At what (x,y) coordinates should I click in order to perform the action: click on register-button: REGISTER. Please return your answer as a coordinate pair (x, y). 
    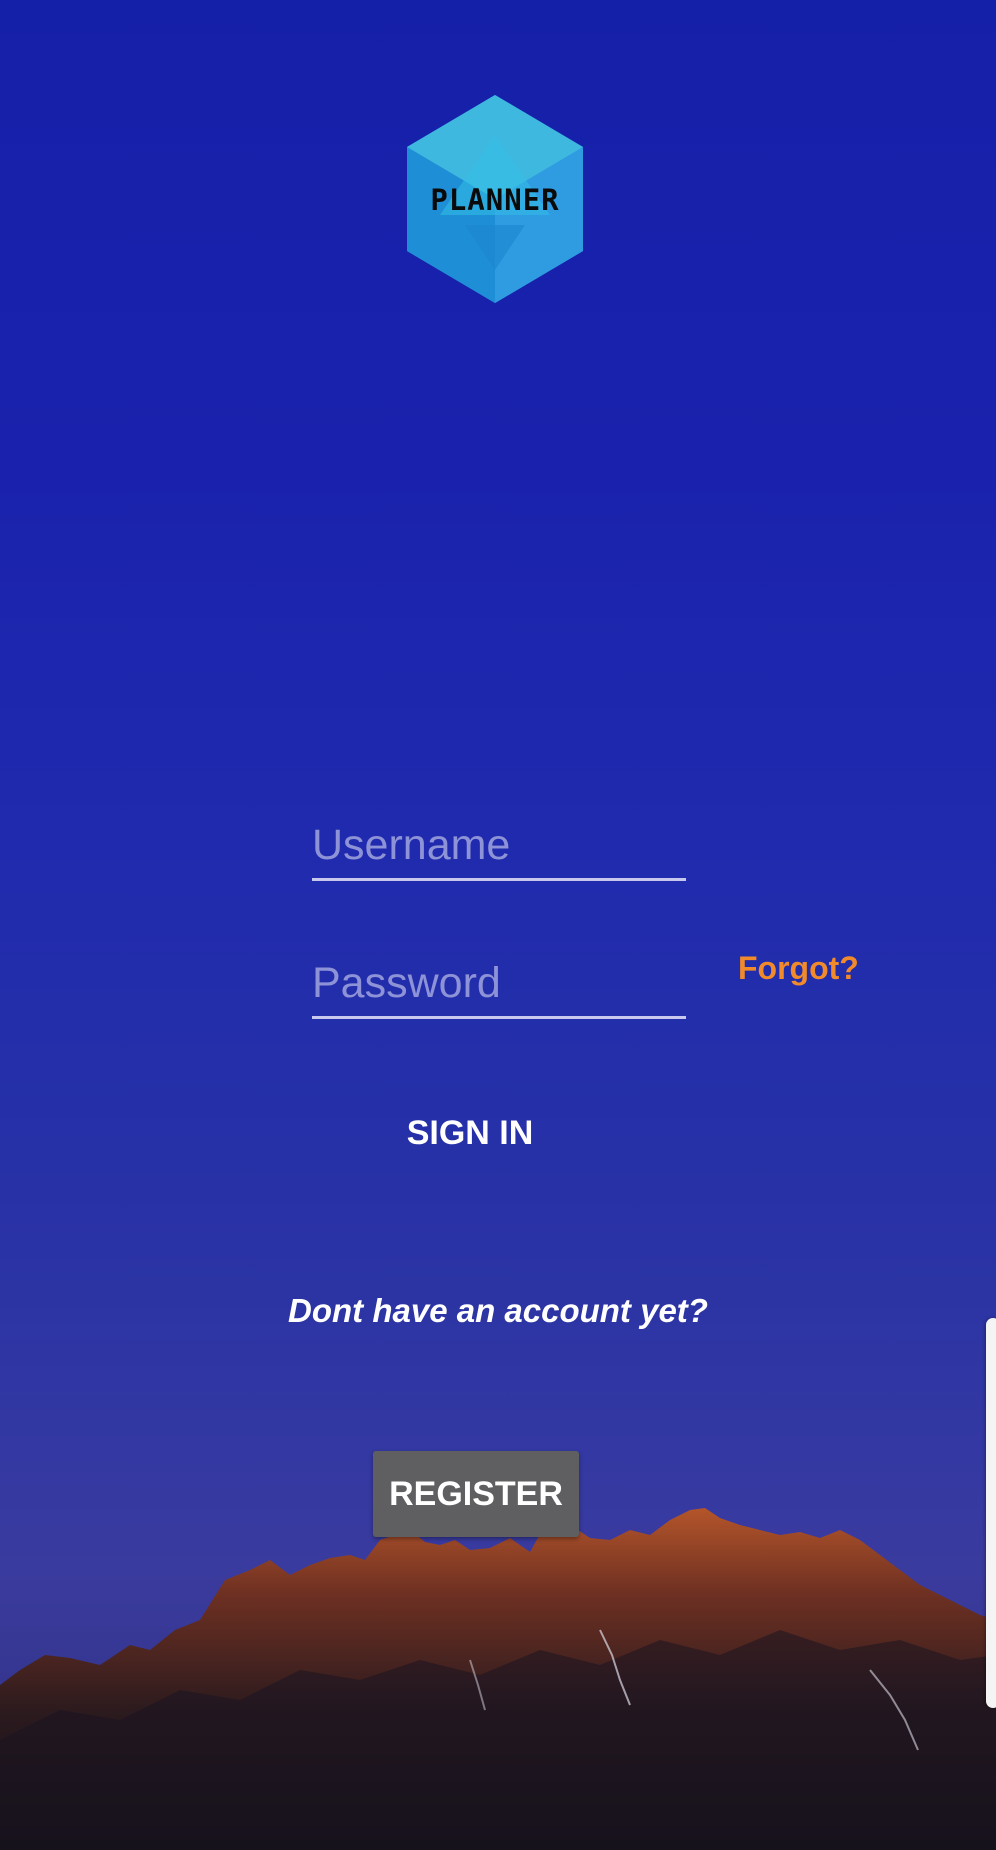
    Looking at the image, I should click on (476, 1494).